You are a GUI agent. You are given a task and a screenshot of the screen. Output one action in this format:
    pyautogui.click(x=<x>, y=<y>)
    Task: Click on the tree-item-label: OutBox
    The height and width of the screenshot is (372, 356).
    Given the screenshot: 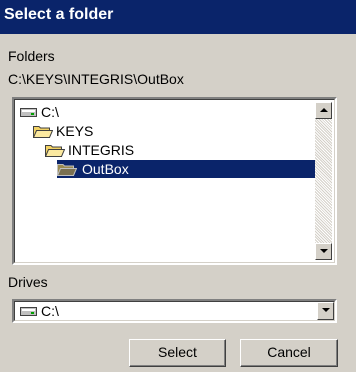 What is the action you would take?
    pyautogui.click(x=105, y=169)
    